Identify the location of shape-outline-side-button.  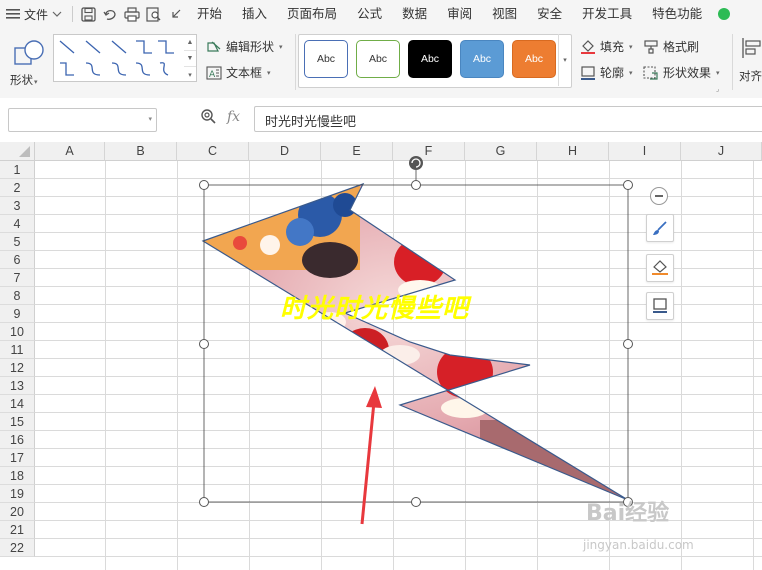
(660, 306).